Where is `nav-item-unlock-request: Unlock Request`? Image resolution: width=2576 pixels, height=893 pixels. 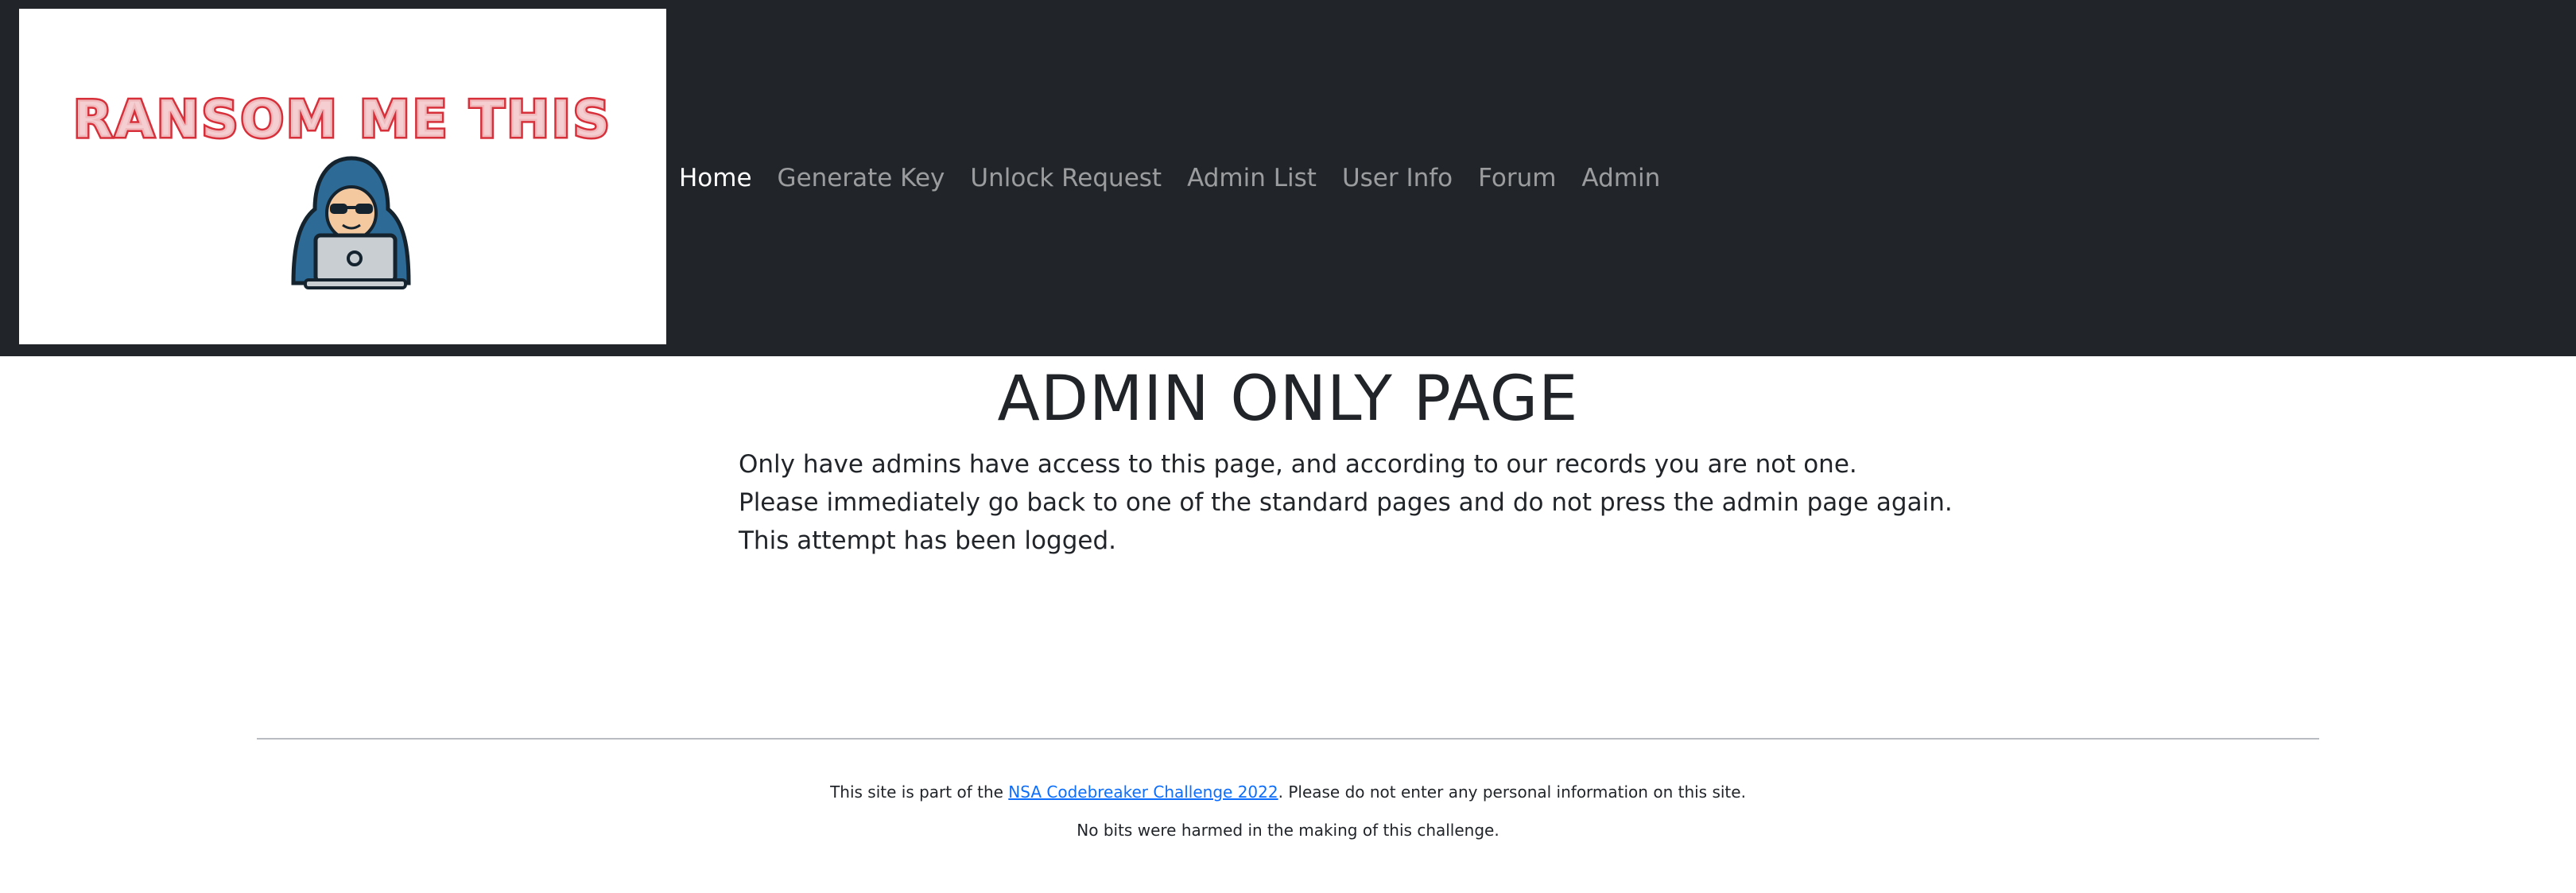 nav-item-unlock-request: Unlock Request is located at coordinates (1065, 178).